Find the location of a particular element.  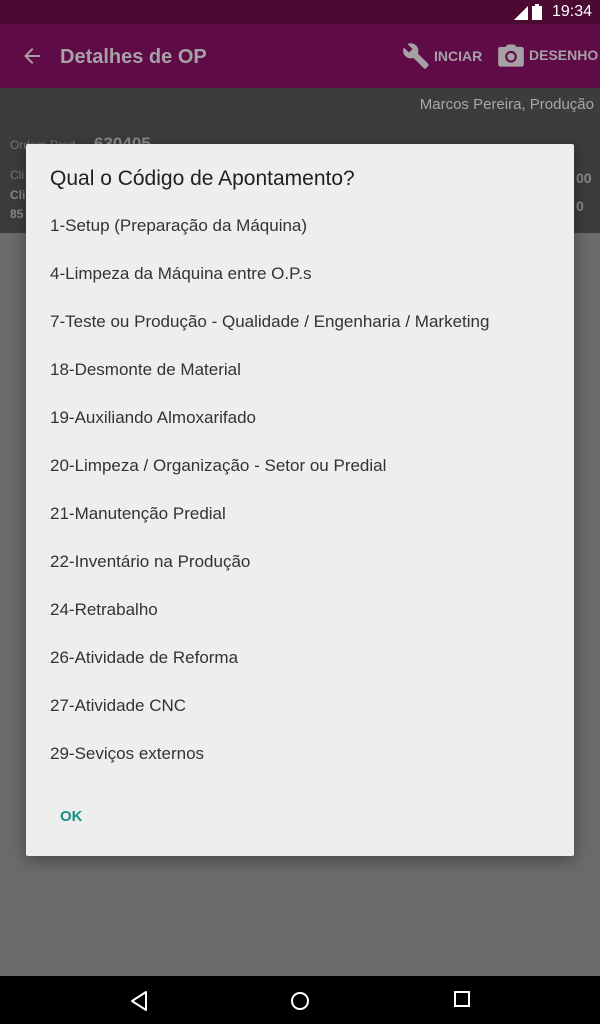

back-arrow-icon is located at coordinates (32, 56).